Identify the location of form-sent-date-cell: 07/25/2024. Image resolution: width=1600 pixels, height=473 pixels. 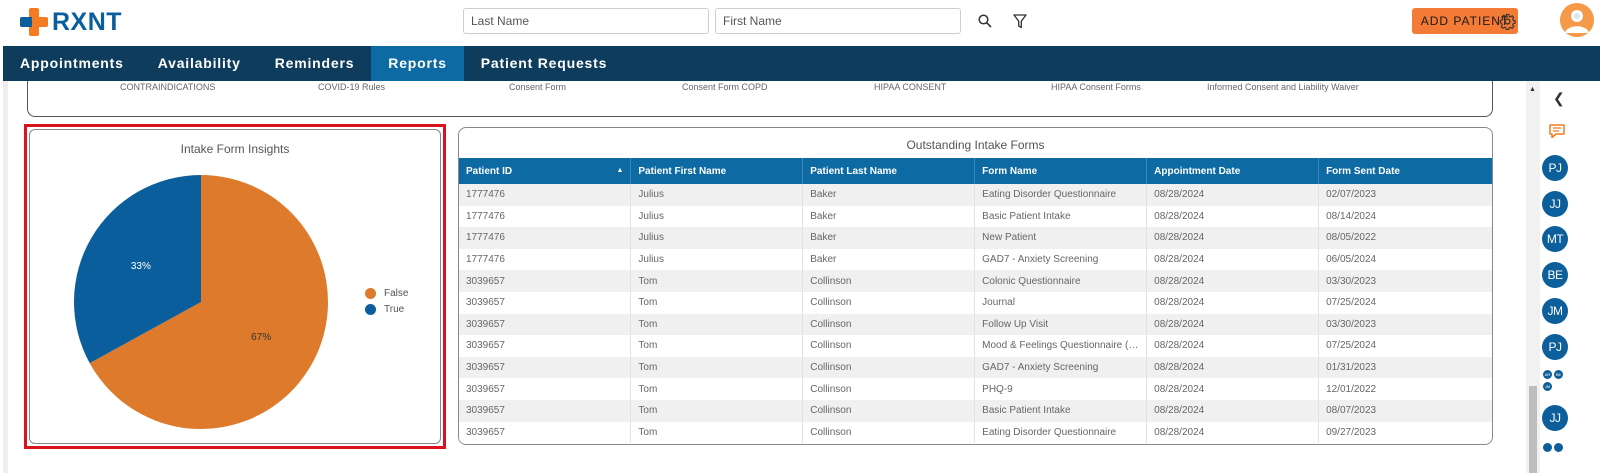
(1405, 346).